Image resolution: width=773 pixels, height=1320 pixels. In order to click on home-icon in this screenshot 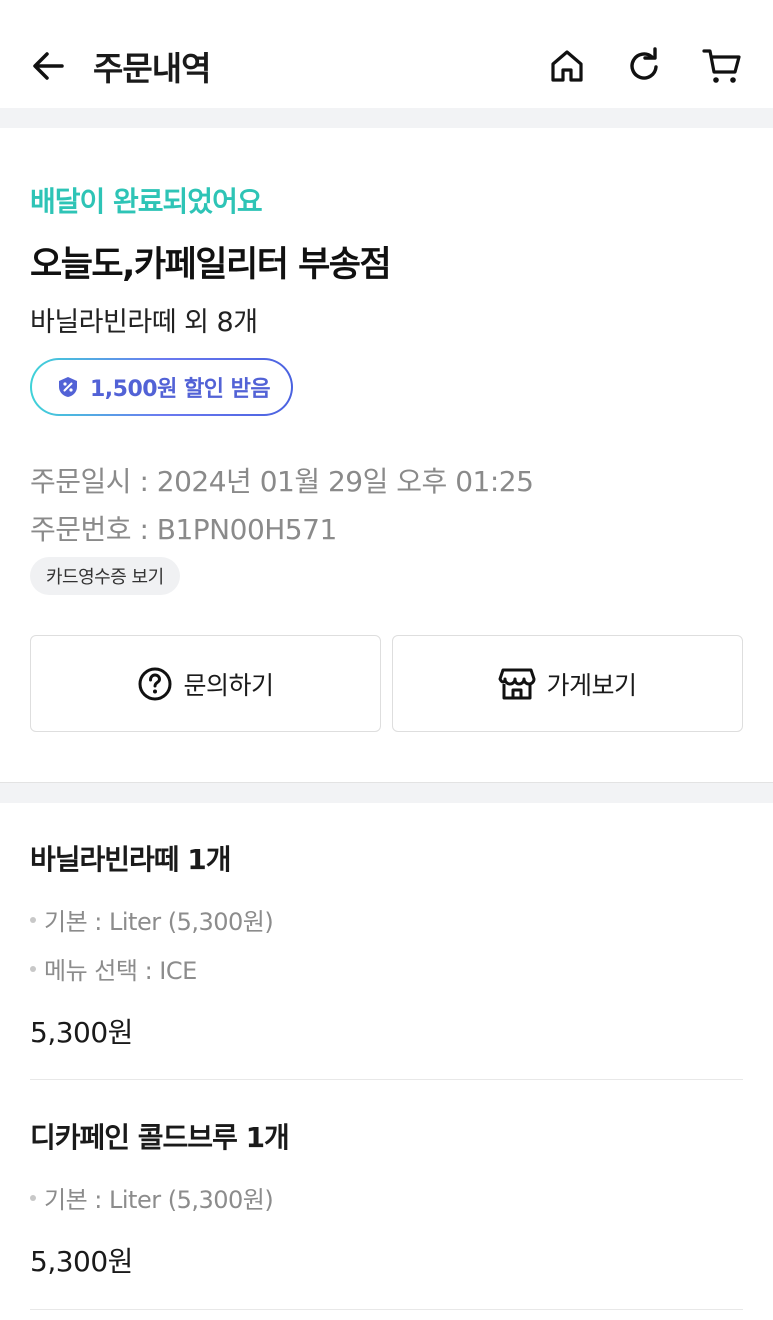, I will do `click(567, 66)`.